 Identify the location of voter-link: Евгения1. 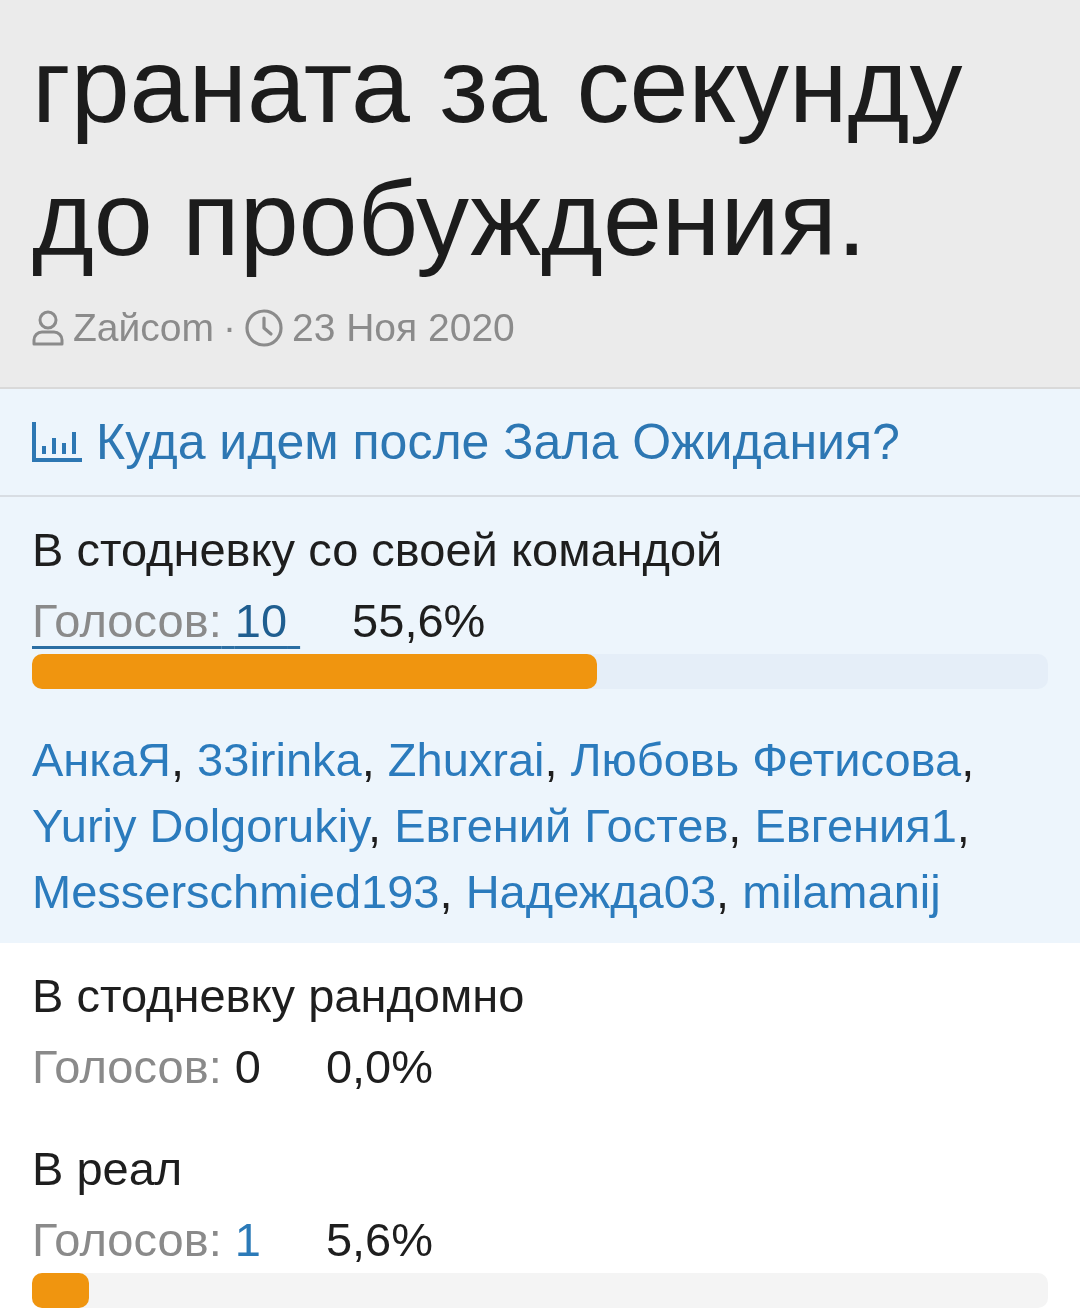
(855, 825).